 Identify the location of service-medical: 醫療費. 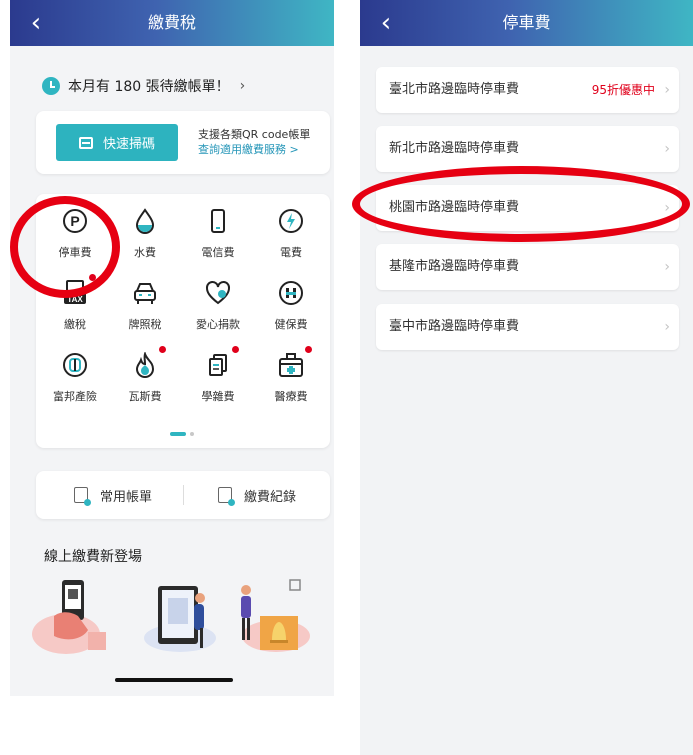
(291, 375).